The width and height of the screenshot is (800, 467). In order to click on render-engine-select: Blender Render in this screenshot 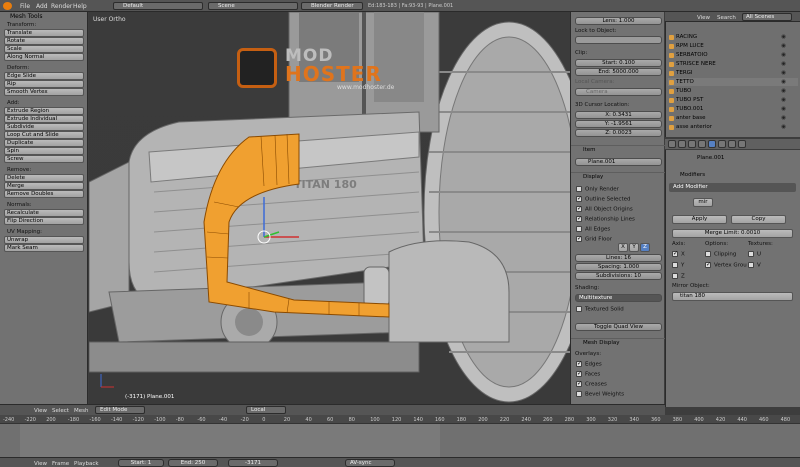, I will do `click(332, 6)`.